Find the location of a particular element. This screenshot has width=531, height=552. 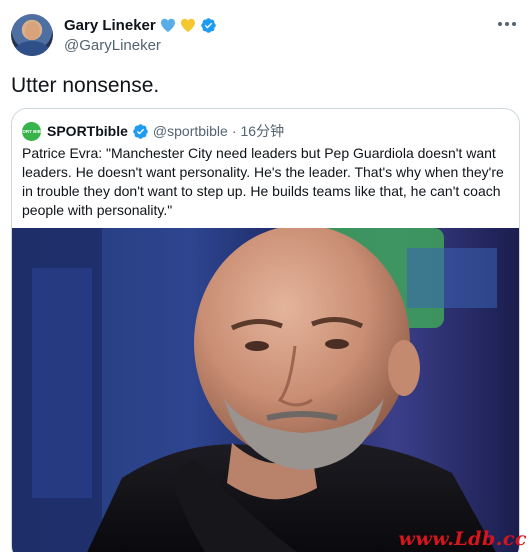

avatar is located at coordinates (32, 35).